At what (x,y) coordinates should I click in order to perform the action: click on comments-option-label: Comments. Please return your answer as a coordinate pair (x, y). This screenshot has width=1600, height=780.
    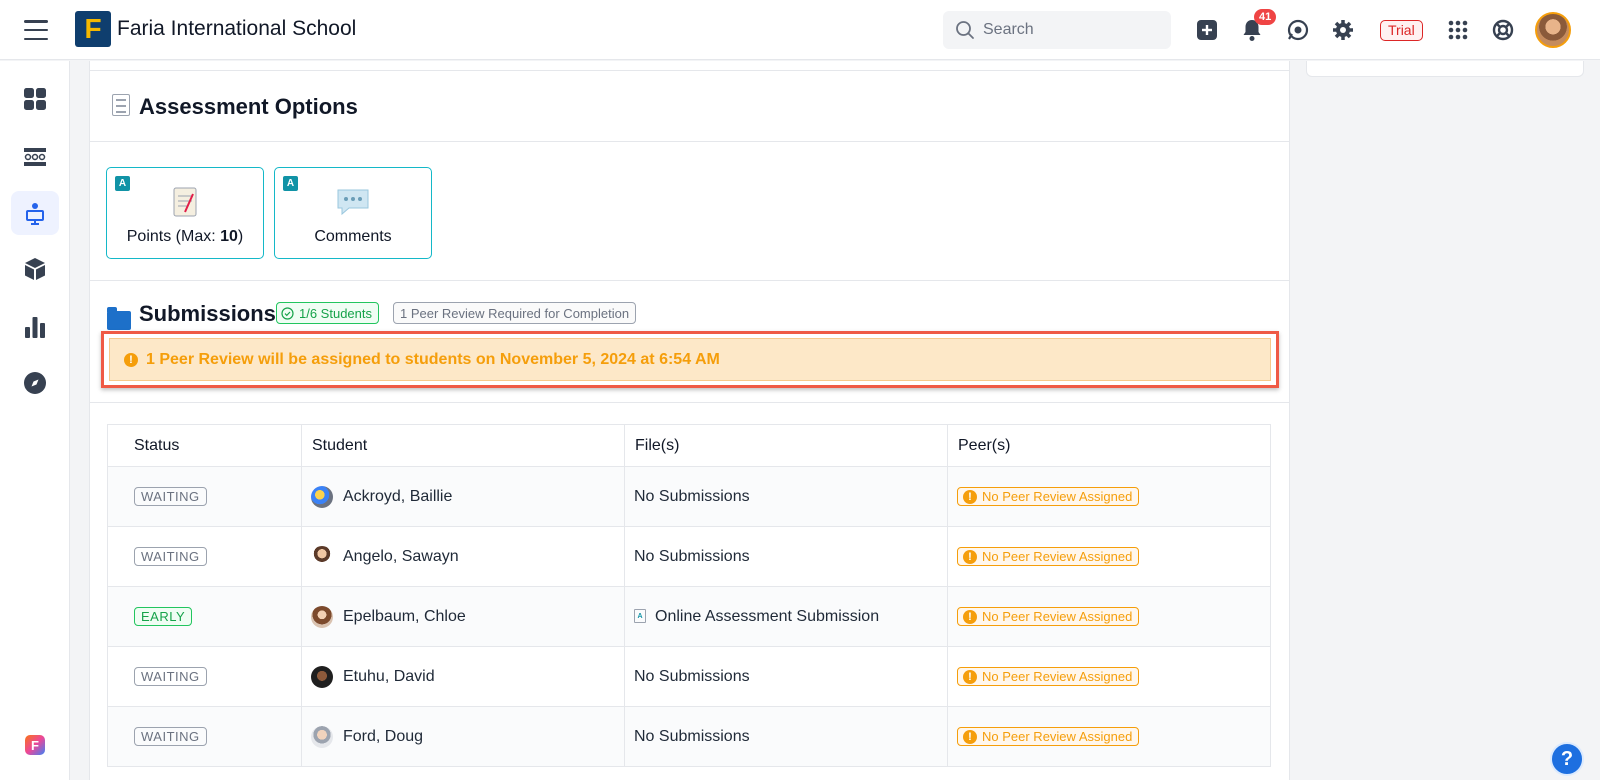
    Looking at the image, I should click on (353, 236).